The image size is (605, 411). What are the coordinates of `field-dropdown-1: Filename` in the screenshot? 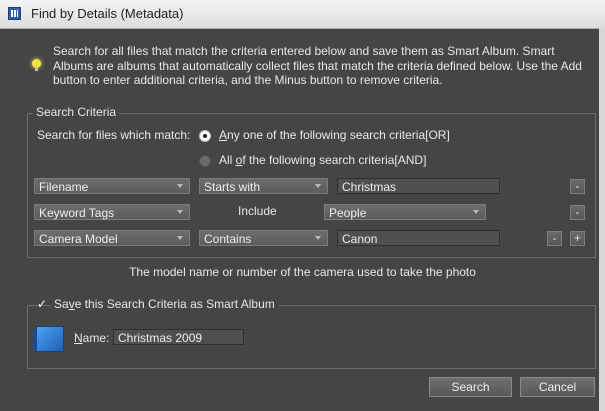 It's located at (112, 186).